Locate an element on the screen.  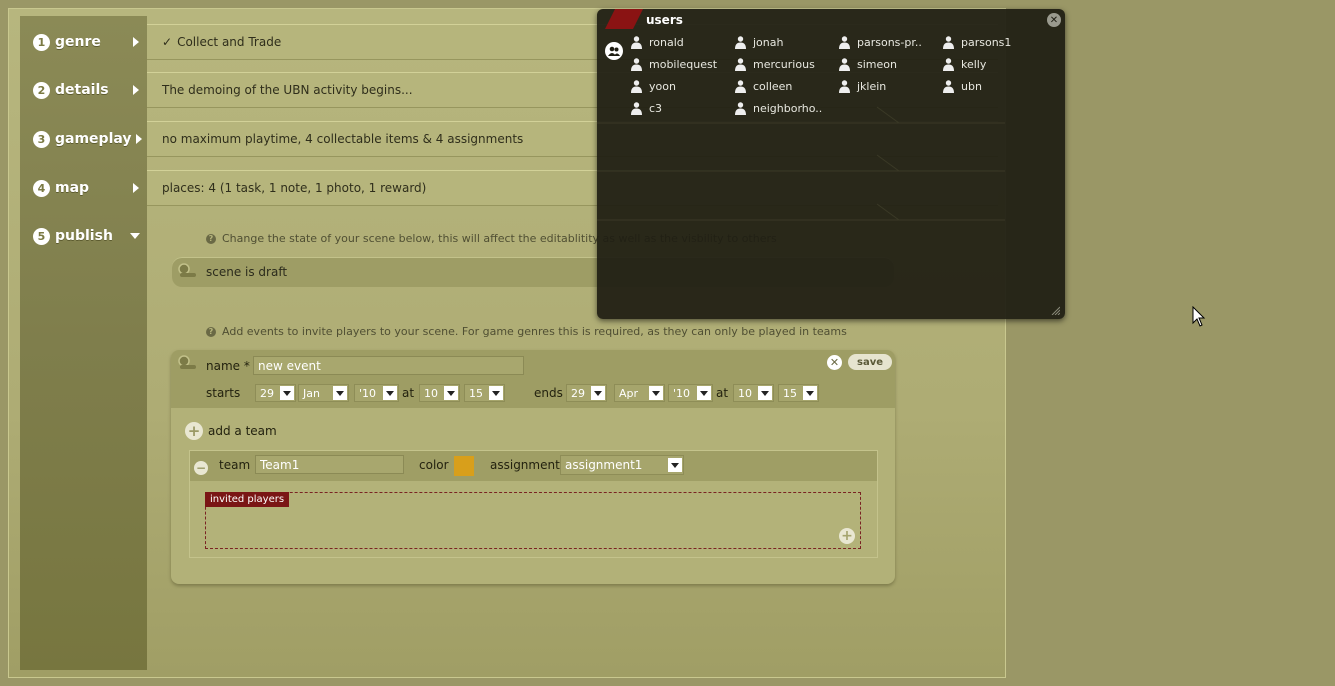
user-item: colleen is located at coordinates (787, 86).